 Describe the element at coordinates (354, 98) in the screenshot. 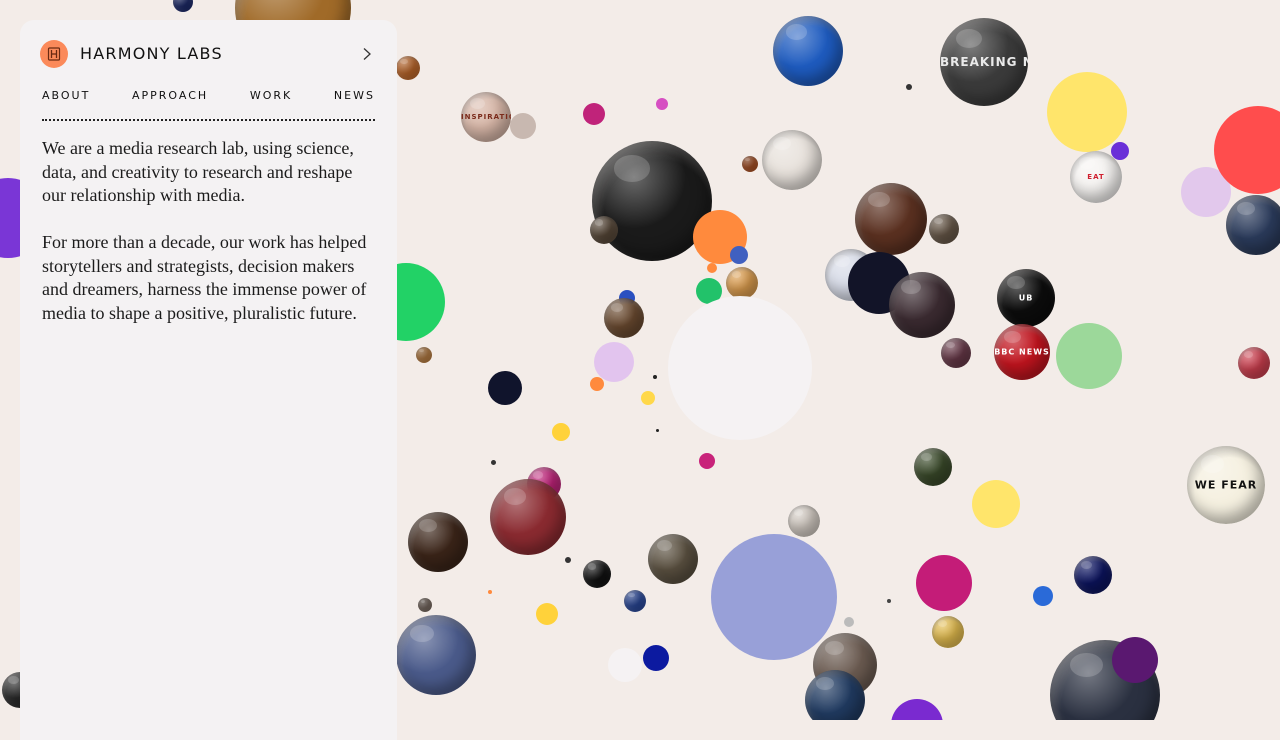

I see `nav-item-news: NEWS` at that location.